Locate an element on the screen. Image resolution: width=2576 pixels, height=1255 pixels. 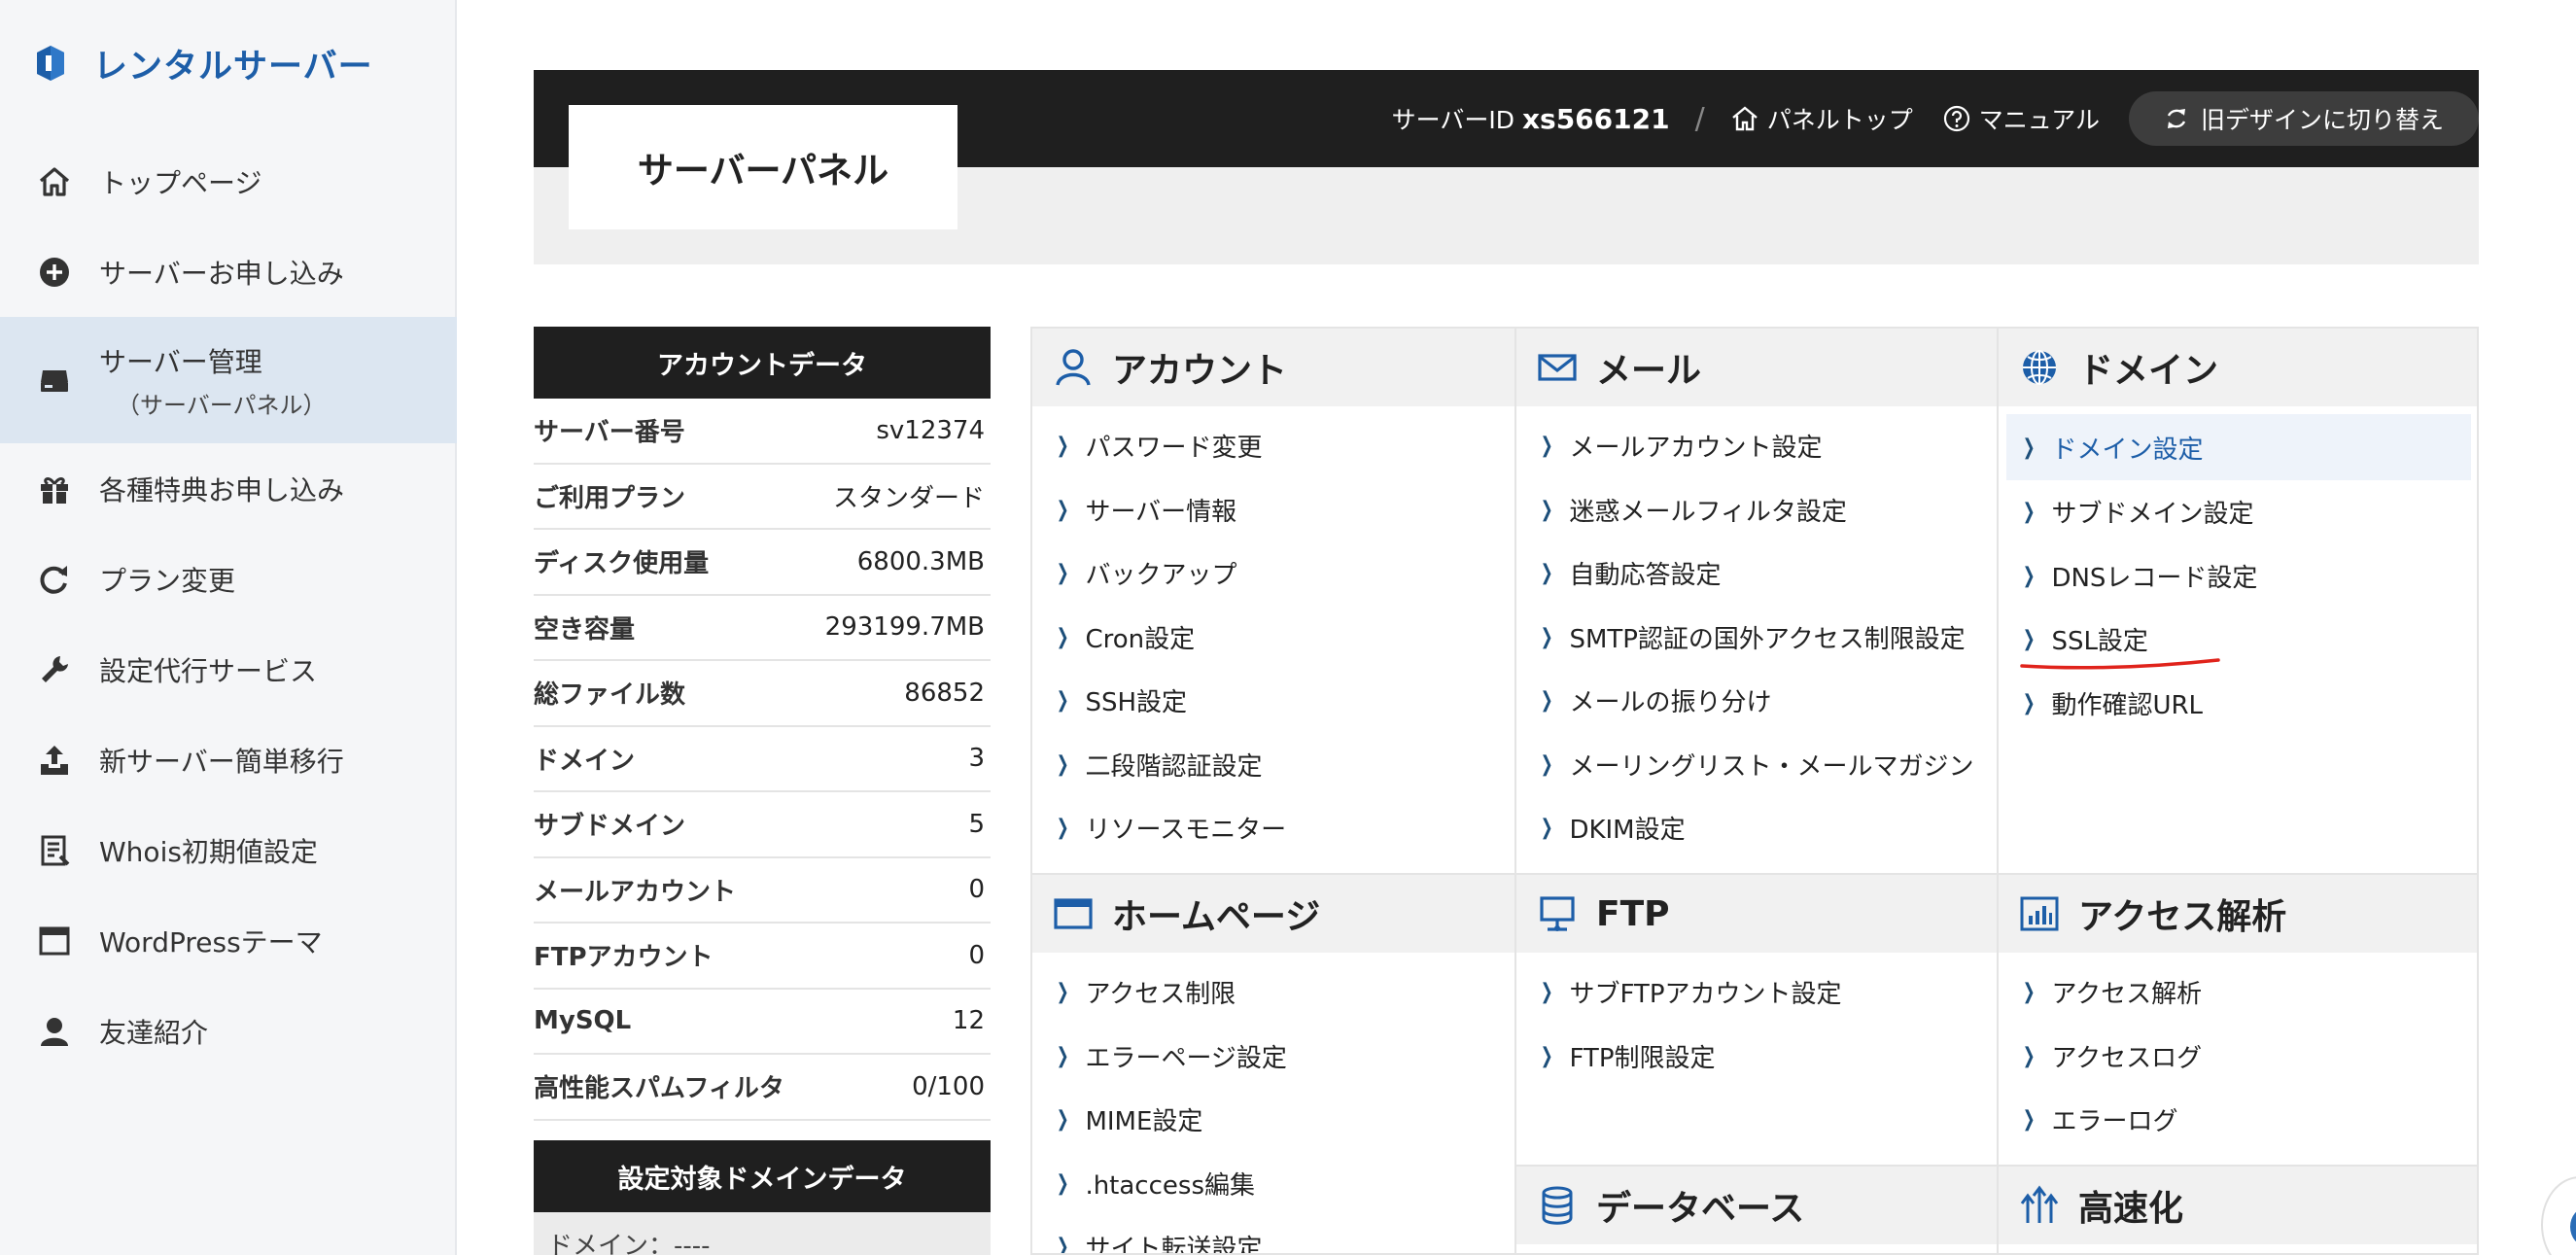
manual-link: マニュアル is located at coordinates (2021, 119).